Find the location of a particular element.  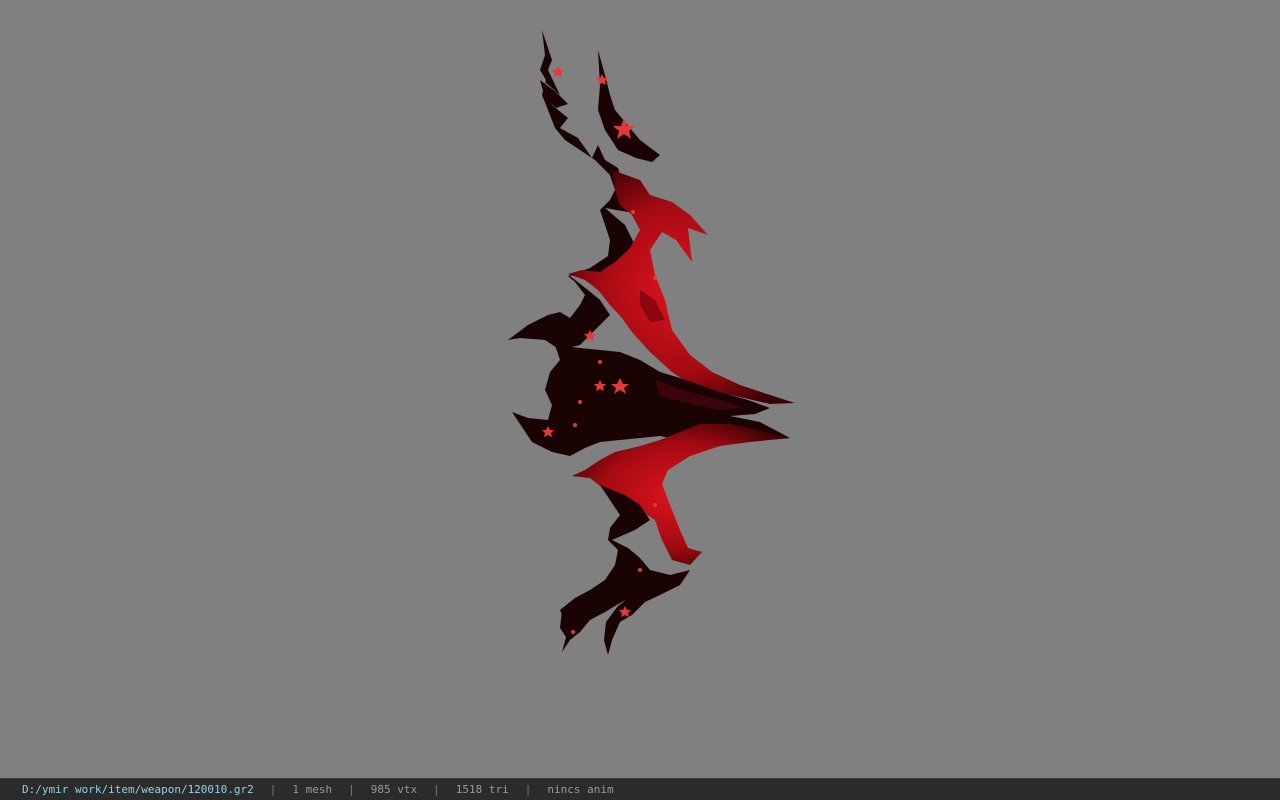

triangle-count: 1518 tri is located at coordinates (482, 789).